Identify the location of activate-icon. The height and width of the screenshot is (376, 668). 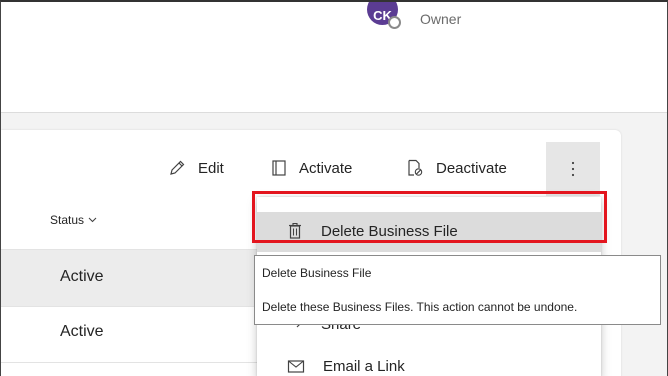
(279, 168).